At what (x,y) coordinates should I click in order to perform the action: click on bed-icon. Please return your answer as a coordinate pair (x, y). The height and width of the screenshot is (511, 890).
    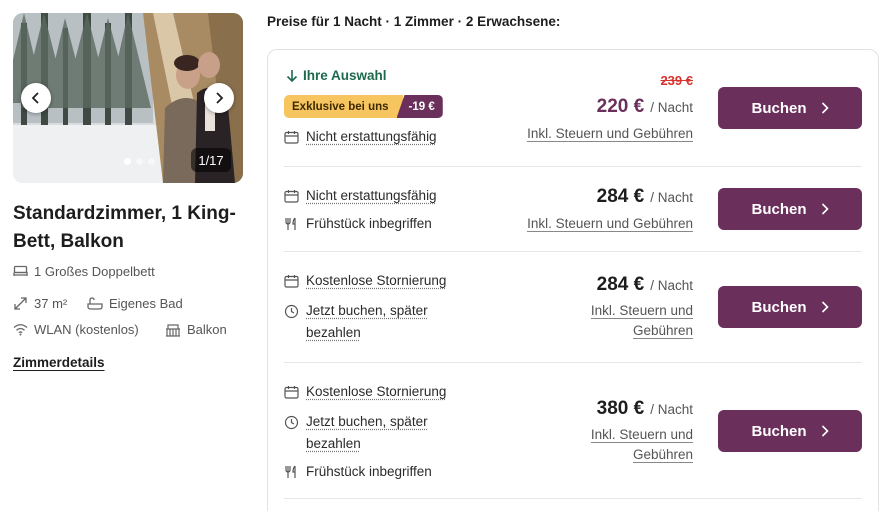
    Looking at the image, I should click on (20, 271).